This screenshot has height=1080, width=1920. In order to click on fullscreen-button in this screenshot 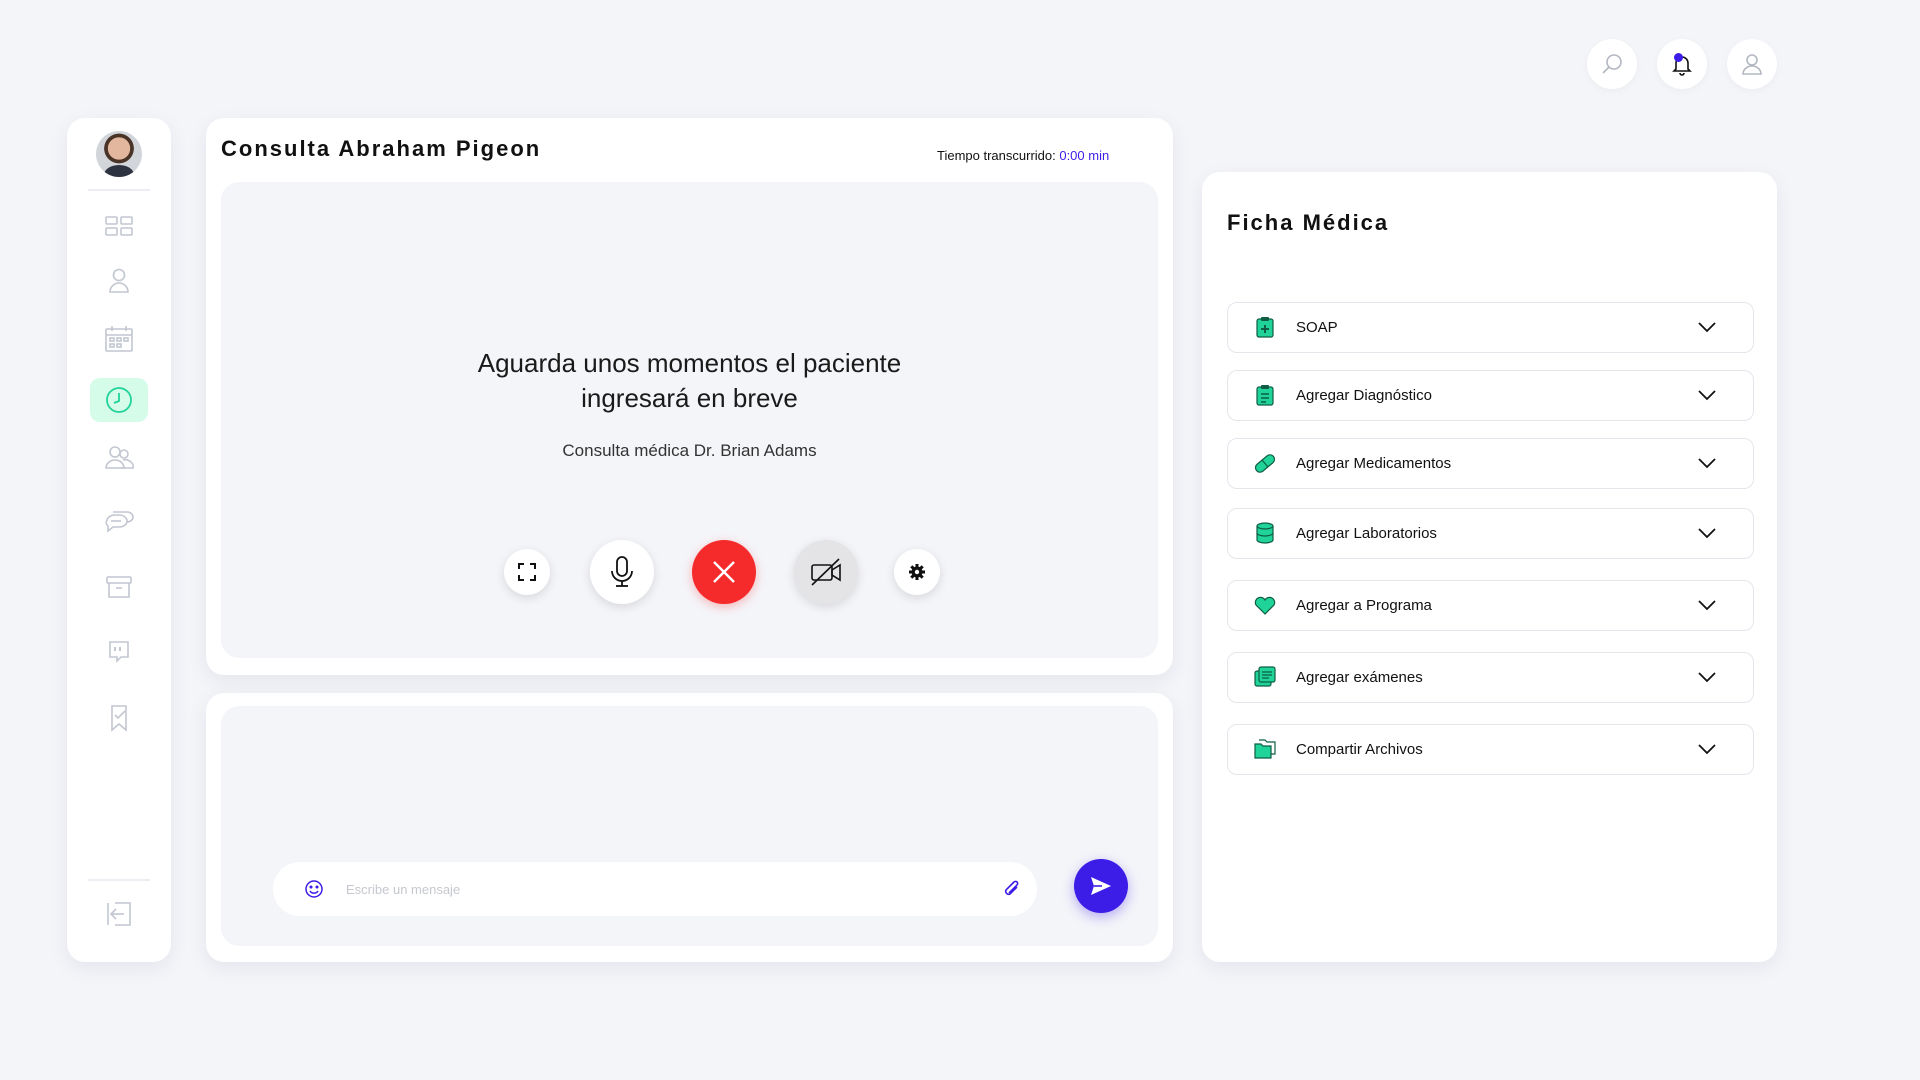, I will do `click(527, 572)`.